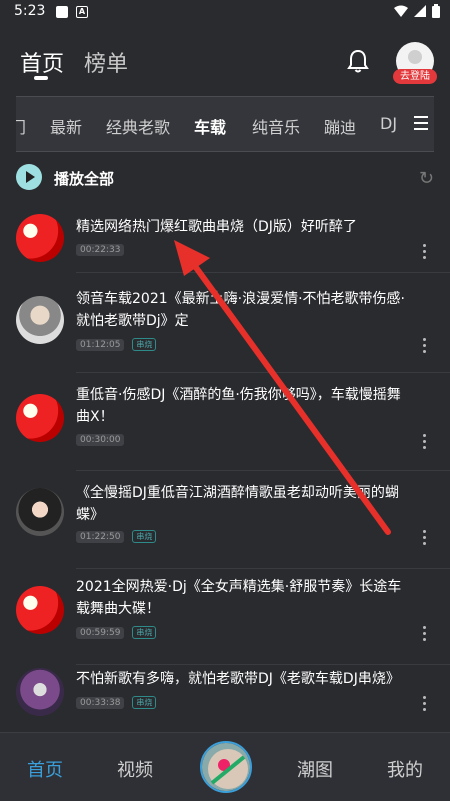  I want to click on duration-badge: 00:22:33, so click(100, 250).